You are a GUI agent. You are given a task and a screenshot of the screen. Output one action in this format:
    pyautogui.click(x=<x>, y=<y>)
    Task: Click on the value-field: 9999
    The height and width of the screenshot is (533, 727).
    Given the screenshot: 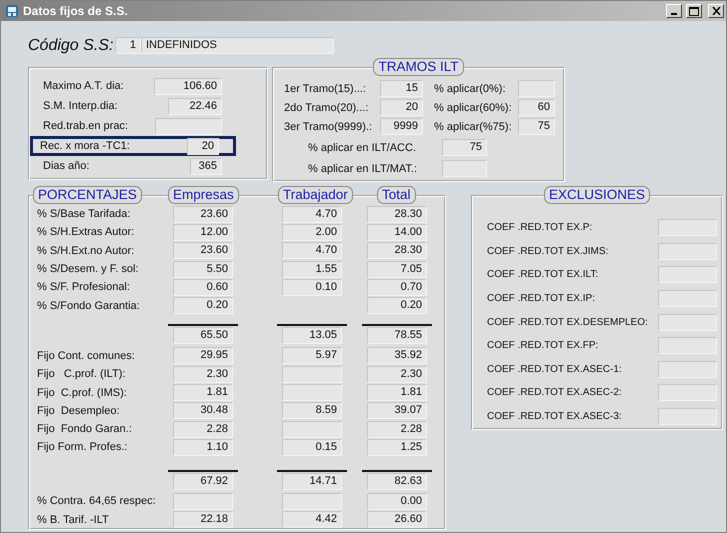 What is the action you would take?
    pyautogui.click(x=401, y=126)
    